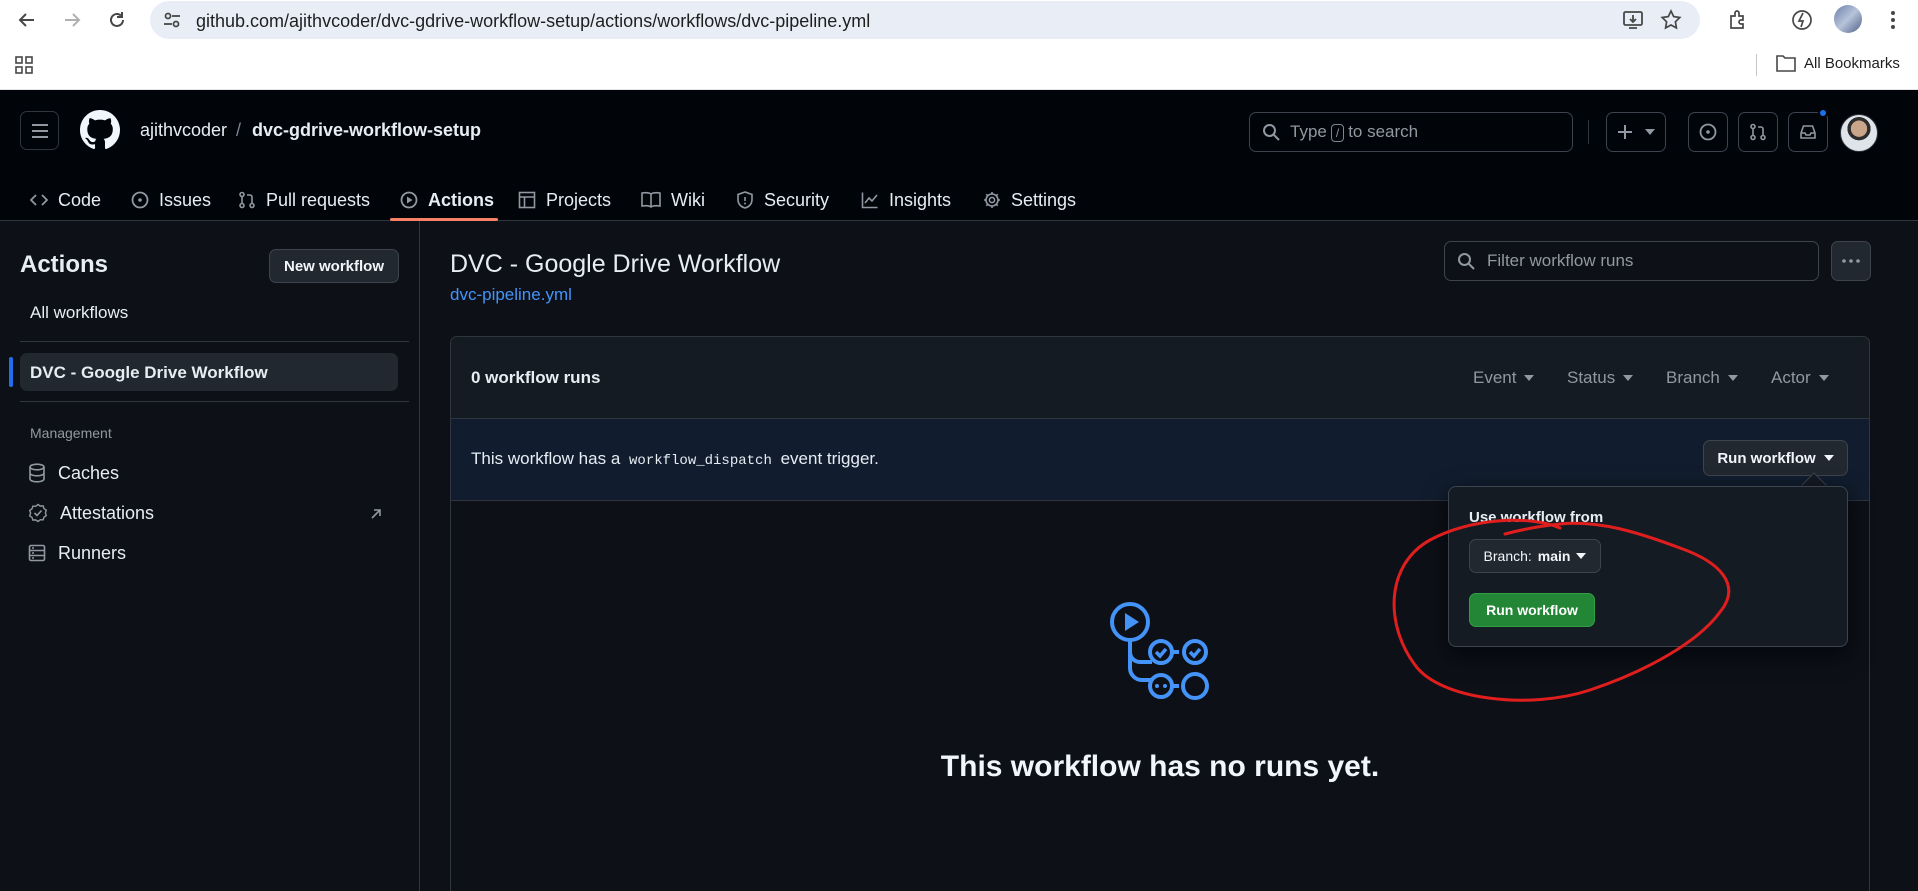  I want to click on tab-label: Wiki, so click(688, 199).